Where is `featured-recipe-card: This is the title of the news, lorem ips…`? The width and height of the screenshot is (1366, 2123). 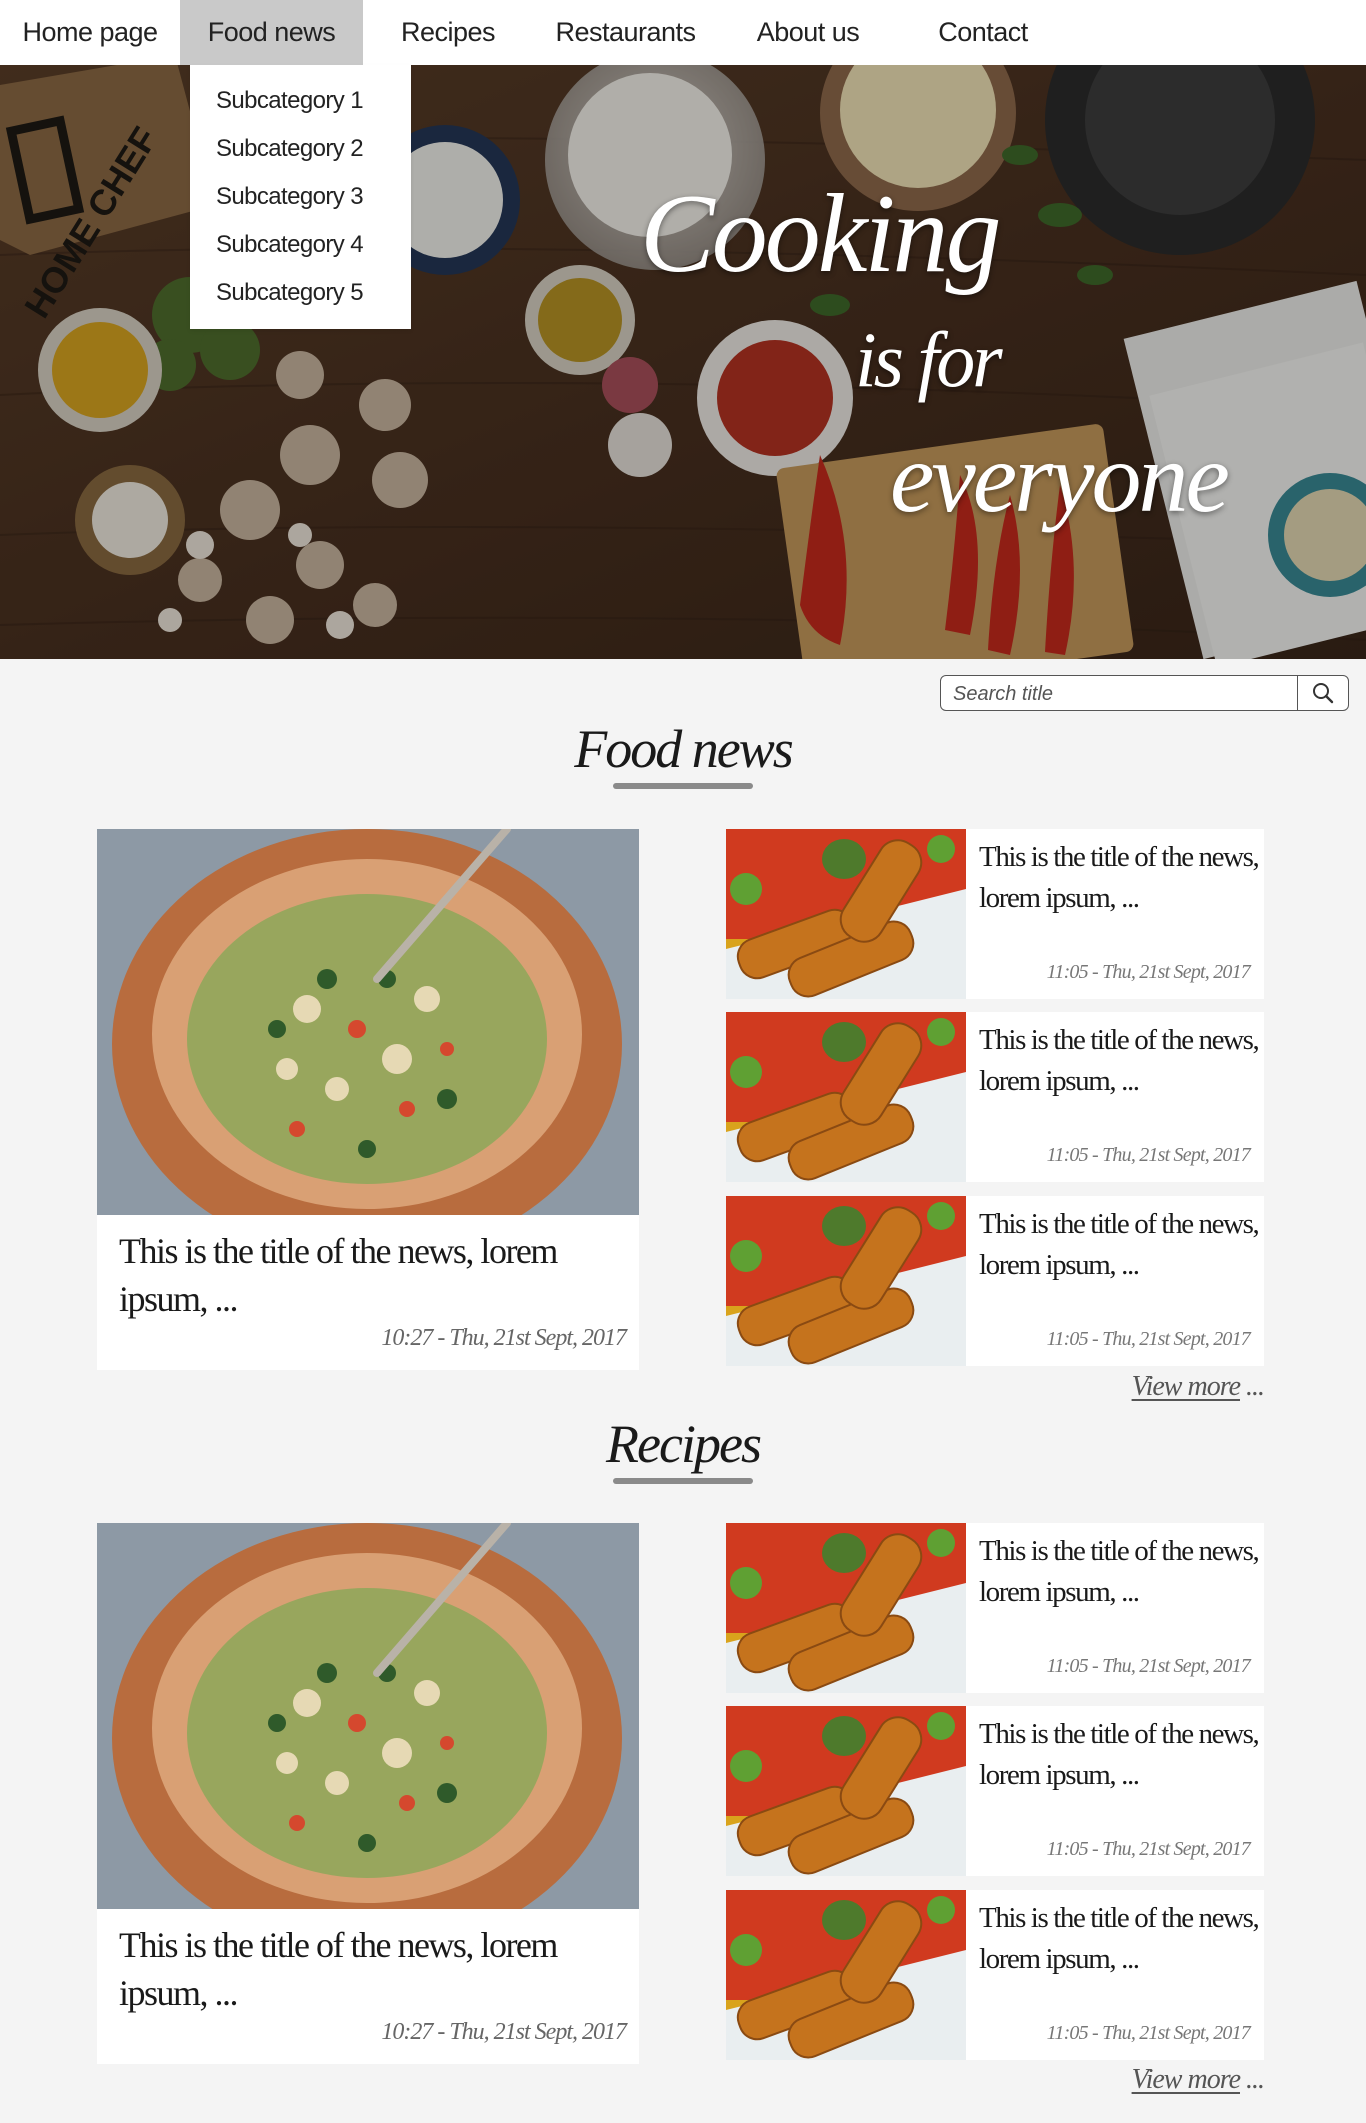
featured-recipe-card: This is the title of the news, lorem ips… is located at coordinates (368, 1793).